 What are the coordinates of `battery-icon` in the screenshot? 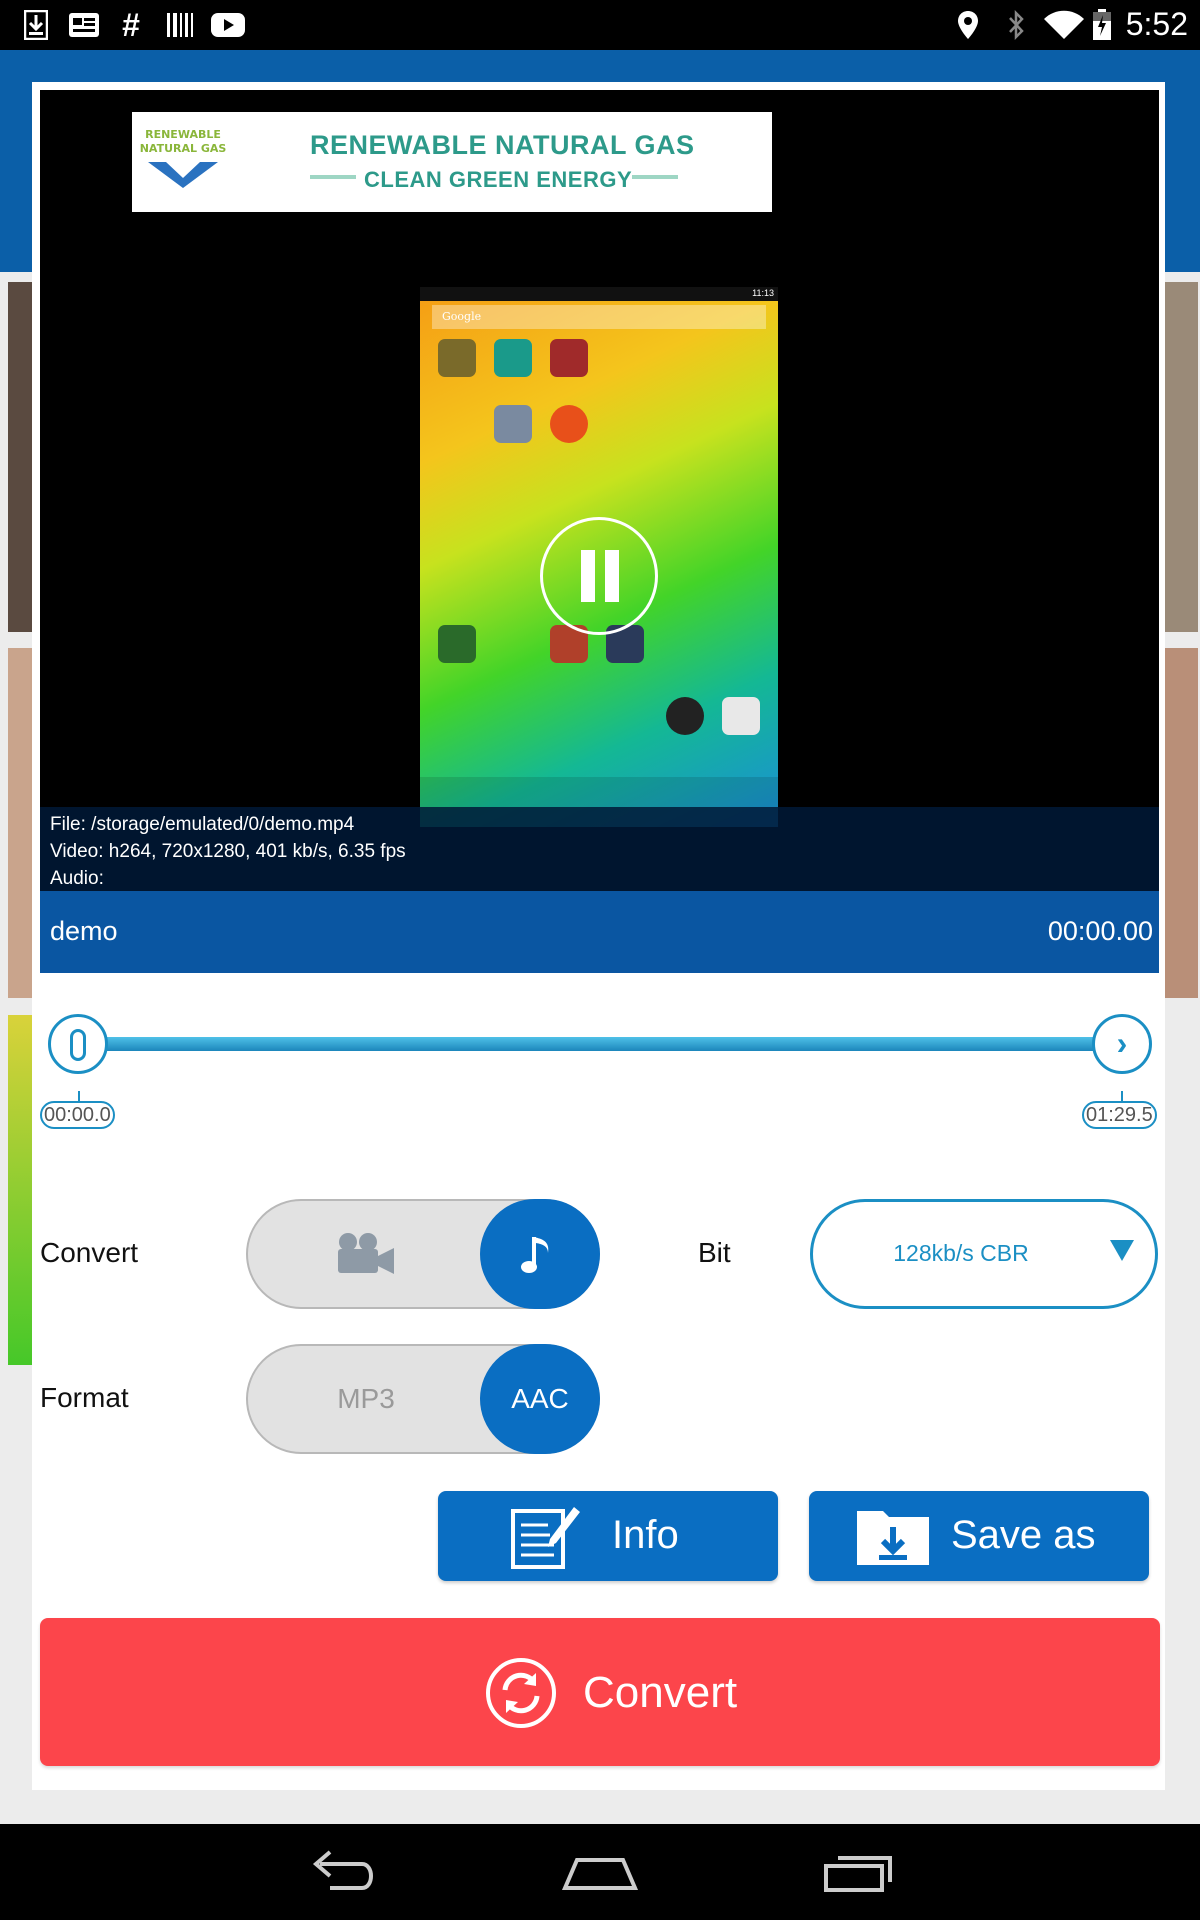 It's located at (1102, 25).